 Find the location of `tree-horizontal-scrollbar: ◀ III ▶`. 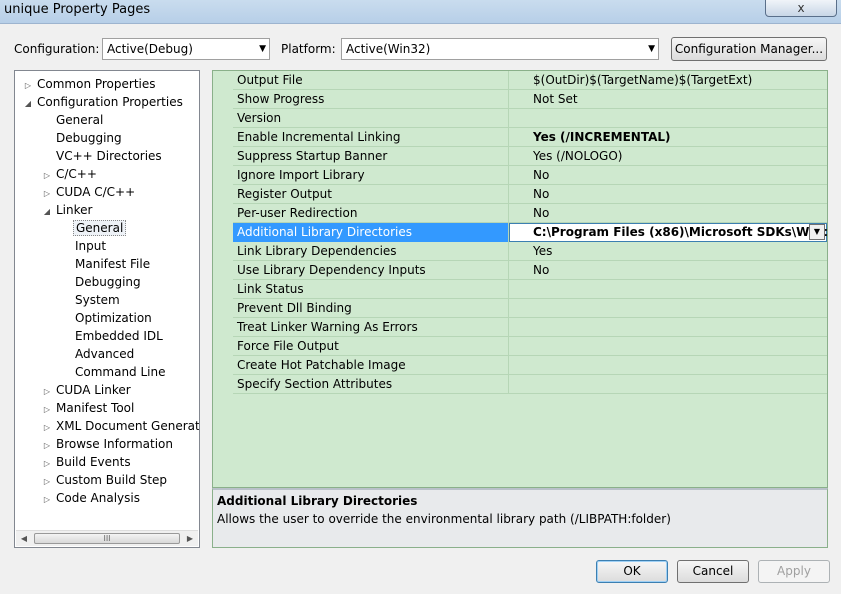

tree-horizontal-scrollbar: ◀ III ▶ is located at coordinates (107, 538).